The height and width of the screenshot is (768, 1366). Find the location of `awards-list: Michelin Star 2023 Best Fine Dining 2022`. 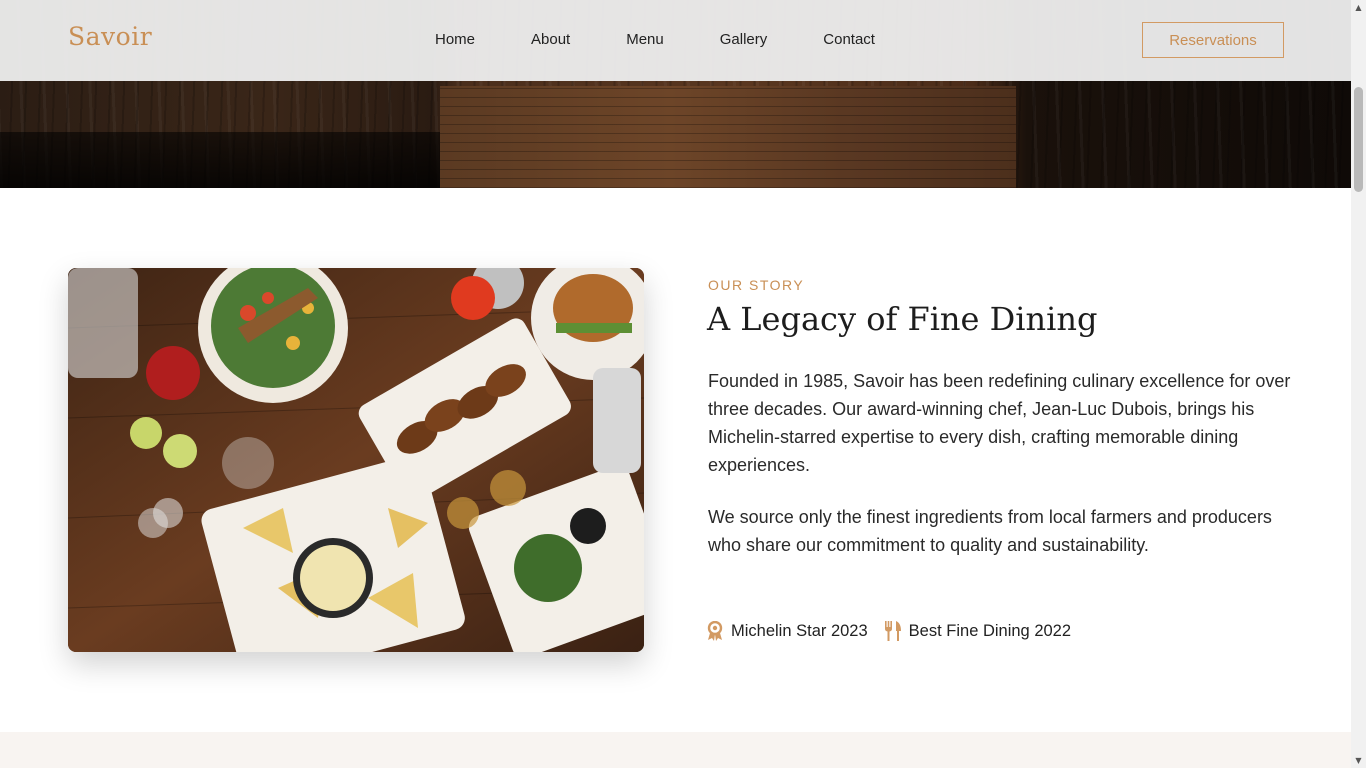

awards-list: Michelin Star 2023 Best Fine Dining 2022 is located at coordinates (896, 631).